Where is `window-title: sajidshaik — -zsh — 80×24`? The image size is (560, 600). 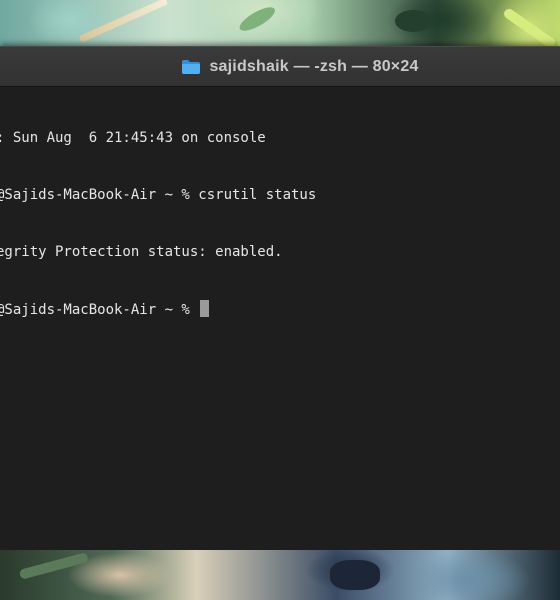
window-title: sajidshaik — -zsh — 80×24 is located at coordinates (314, 66).